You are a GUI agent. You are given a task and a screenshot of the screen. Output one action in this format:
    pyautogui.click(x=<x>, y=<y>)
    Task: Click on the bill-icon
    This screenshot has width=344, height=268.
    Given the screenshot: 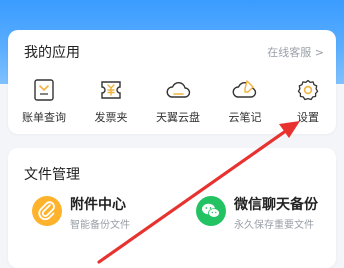 What is the action you would take?
    pyautogui.click(x=44, y=90)
    